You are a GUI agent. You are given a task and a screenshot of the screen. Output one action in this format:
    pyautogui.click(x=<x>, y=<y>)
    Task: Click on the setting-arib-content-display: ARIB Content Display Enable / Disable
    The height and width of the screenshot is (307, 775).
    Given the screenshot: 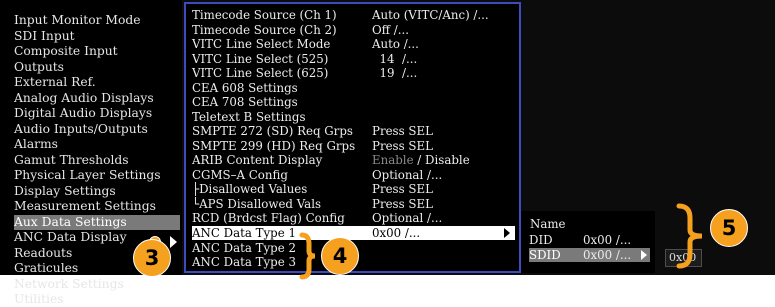 What is the action you would take?
    pyautogui.click(x=353, y=160)
    